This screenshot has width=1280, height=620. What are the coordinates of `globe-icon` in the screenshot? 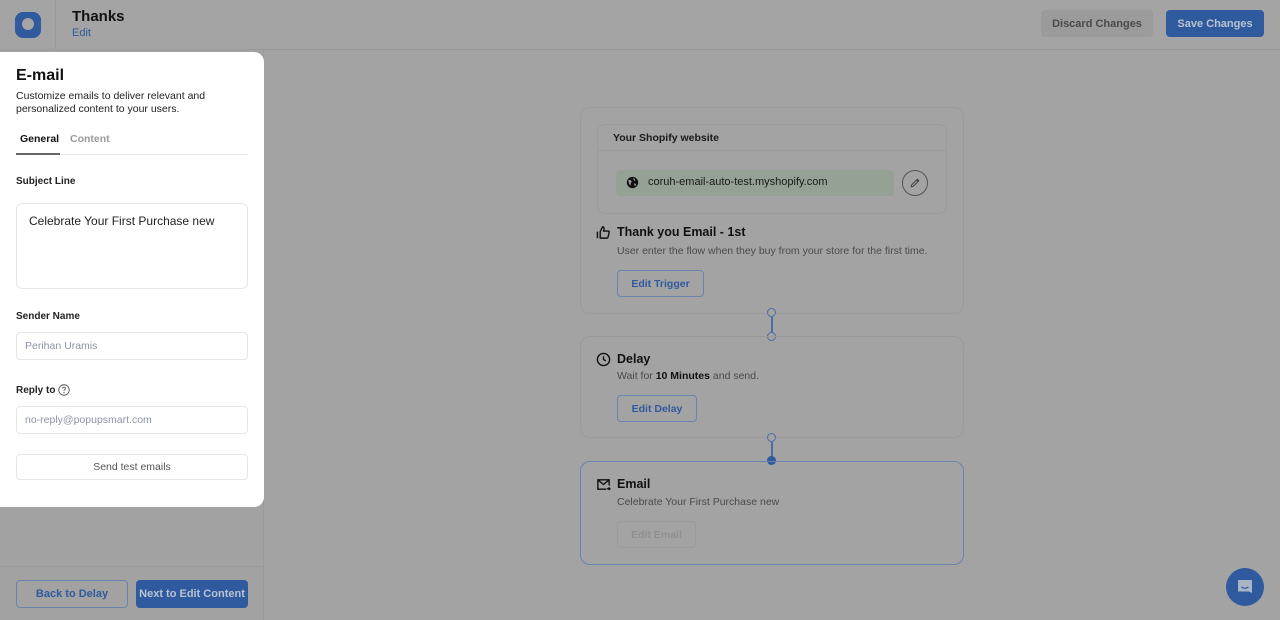 It's located at (632, 182).